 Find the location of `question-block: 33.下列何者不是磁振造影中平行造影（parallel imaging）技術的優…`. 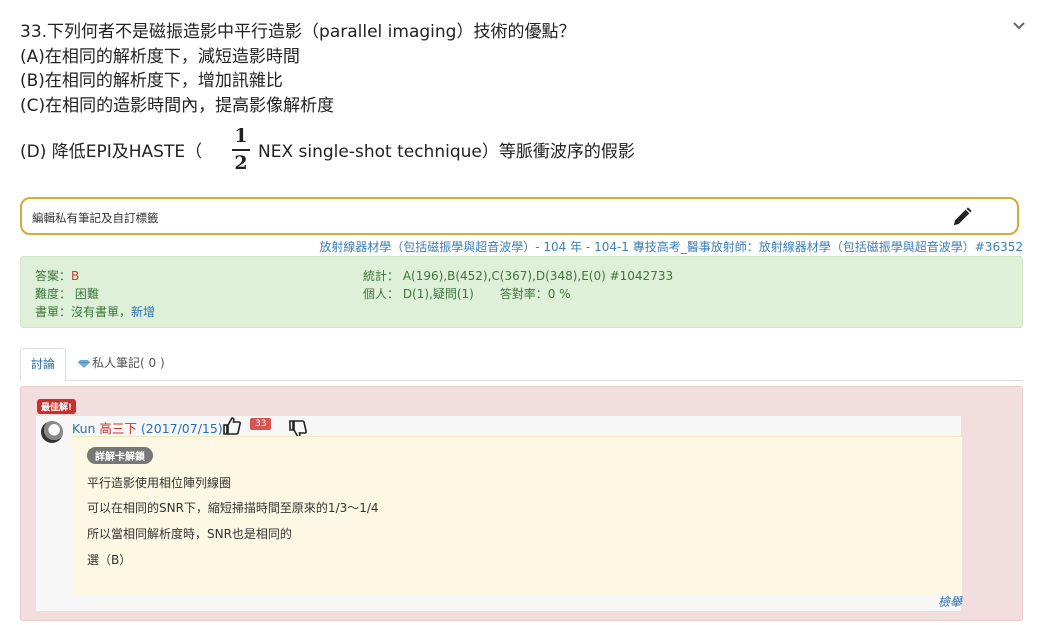

question-block: 33.下列何者不是磁振造影中平行造影（parallel imaging）技術的優… is located at coordinates (515, 69).